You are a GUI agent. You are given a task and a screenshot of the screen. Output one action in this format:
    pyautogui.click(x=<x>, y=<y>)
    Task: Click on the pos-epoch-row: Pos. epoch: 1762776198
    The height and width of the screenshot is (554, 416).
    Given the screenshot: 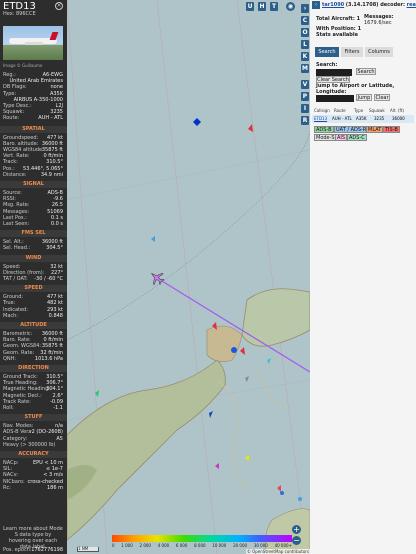 What is the action you would take?
    pyautogui.click(x=33, y=550)
    